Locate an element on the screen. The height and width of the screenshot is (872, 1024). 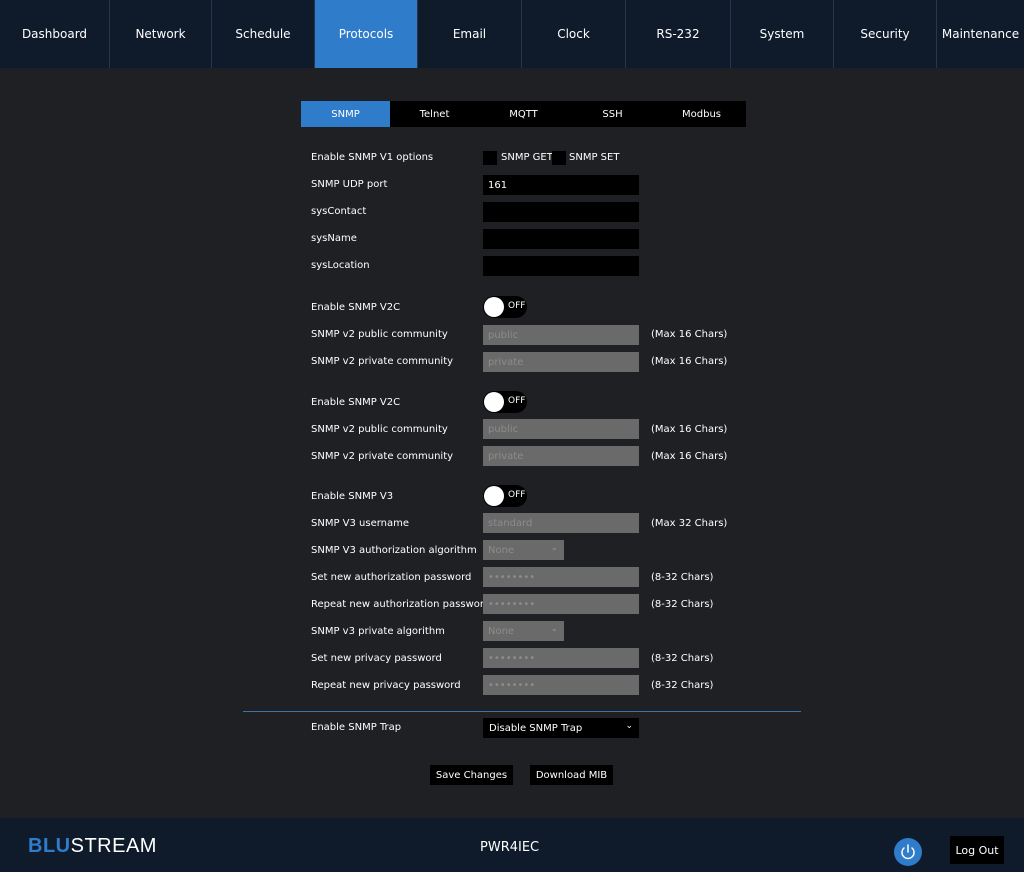
repeat-auth-password-label: Repeat new authorization password is located at coordinates (401, 604).